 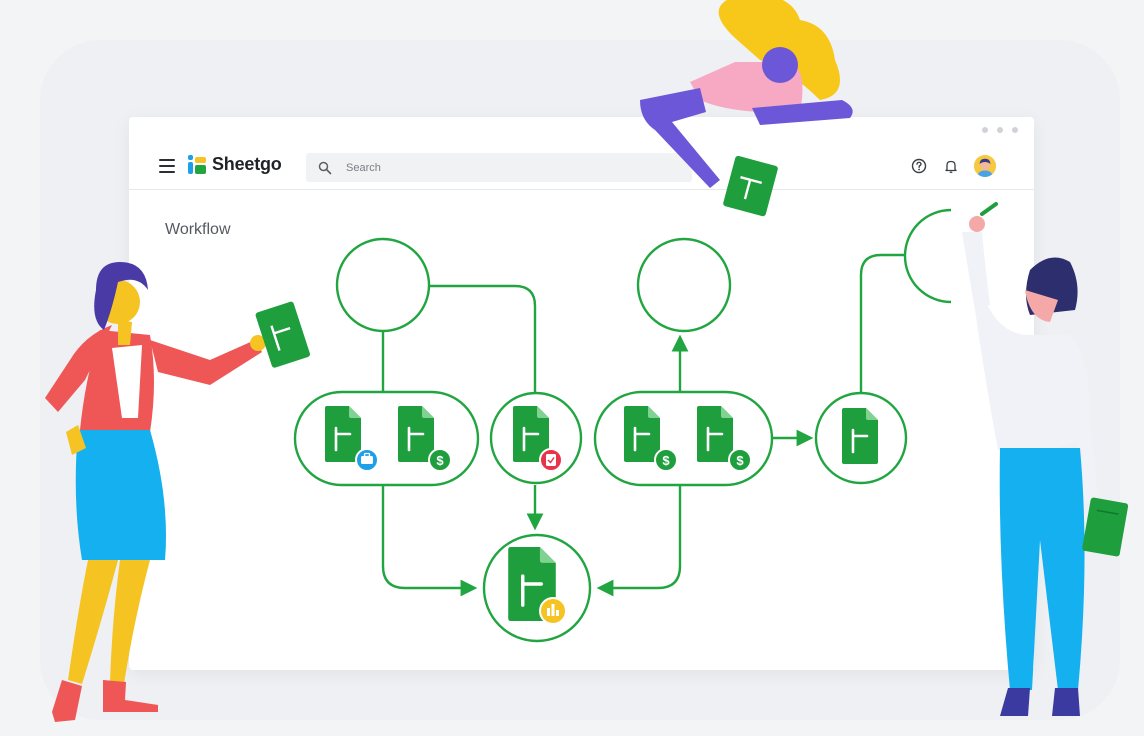 I want to click on woman-presenter-illustration, so click(x=177, y=492).